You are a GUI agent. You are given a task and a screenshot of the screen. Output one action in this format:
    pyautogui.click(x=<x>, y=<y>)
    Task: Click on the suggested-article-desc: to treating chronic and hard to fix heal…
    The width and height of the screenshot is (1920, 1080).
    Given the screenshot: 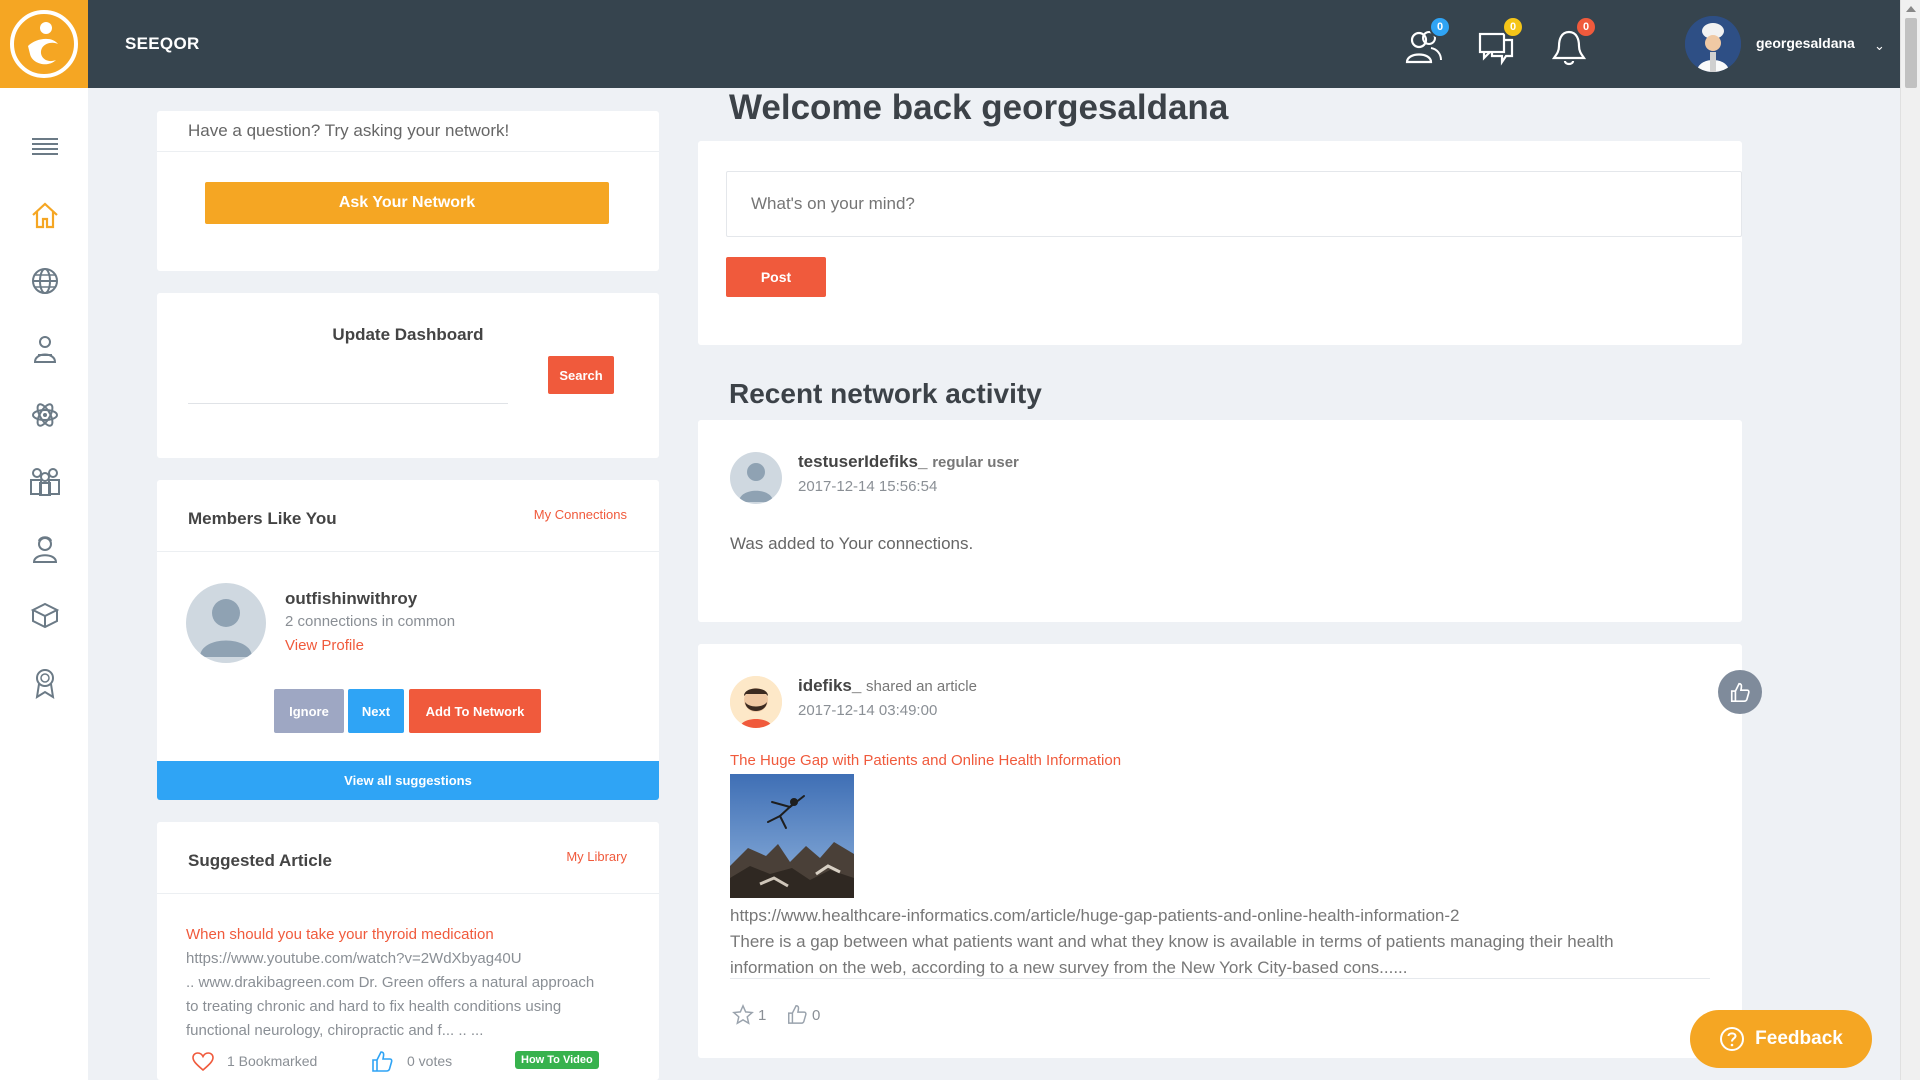 What is the action you would take?
    pyautogui.click(x=374, y=1006)
    